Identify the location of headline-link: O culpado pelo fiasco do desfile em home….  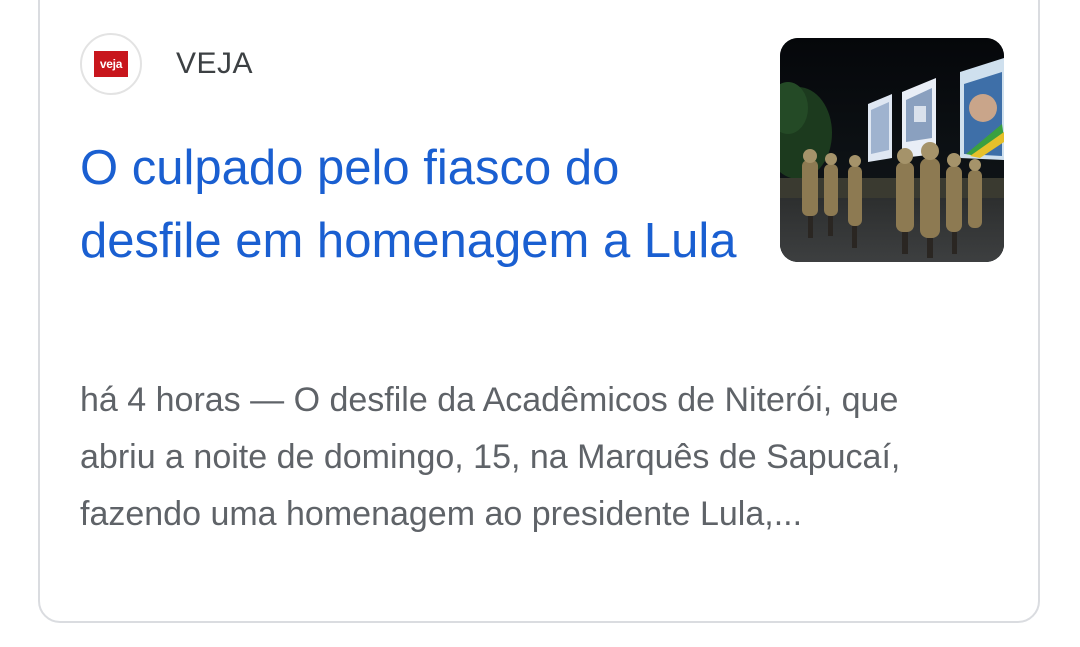
(410, 205).